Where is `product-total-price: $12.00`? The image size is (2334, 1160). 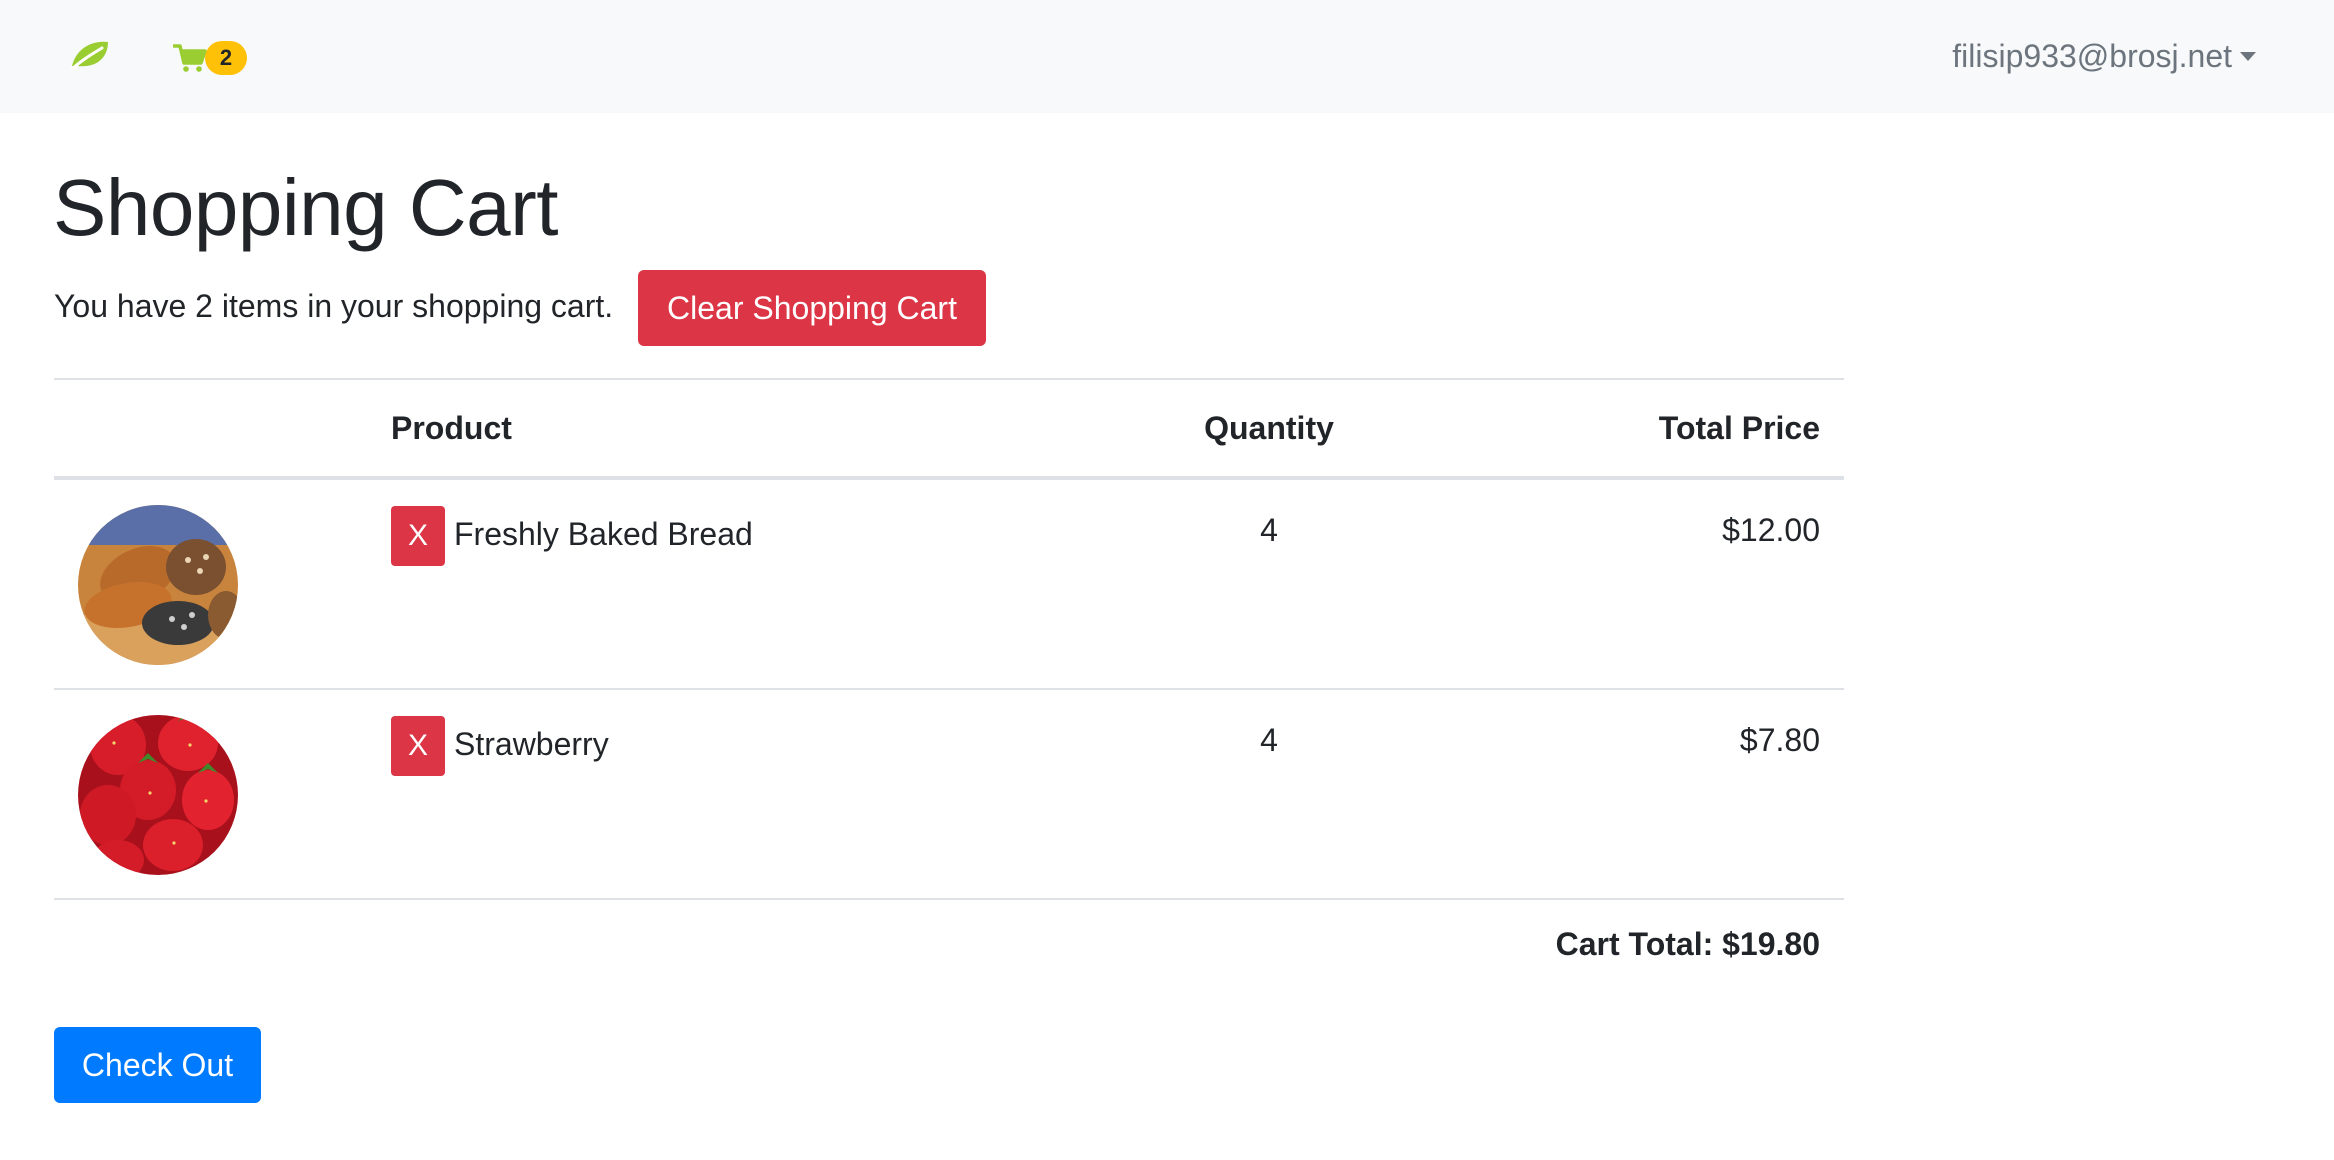
product-total-price: $12.00 is located at coordinates (1771, 530).